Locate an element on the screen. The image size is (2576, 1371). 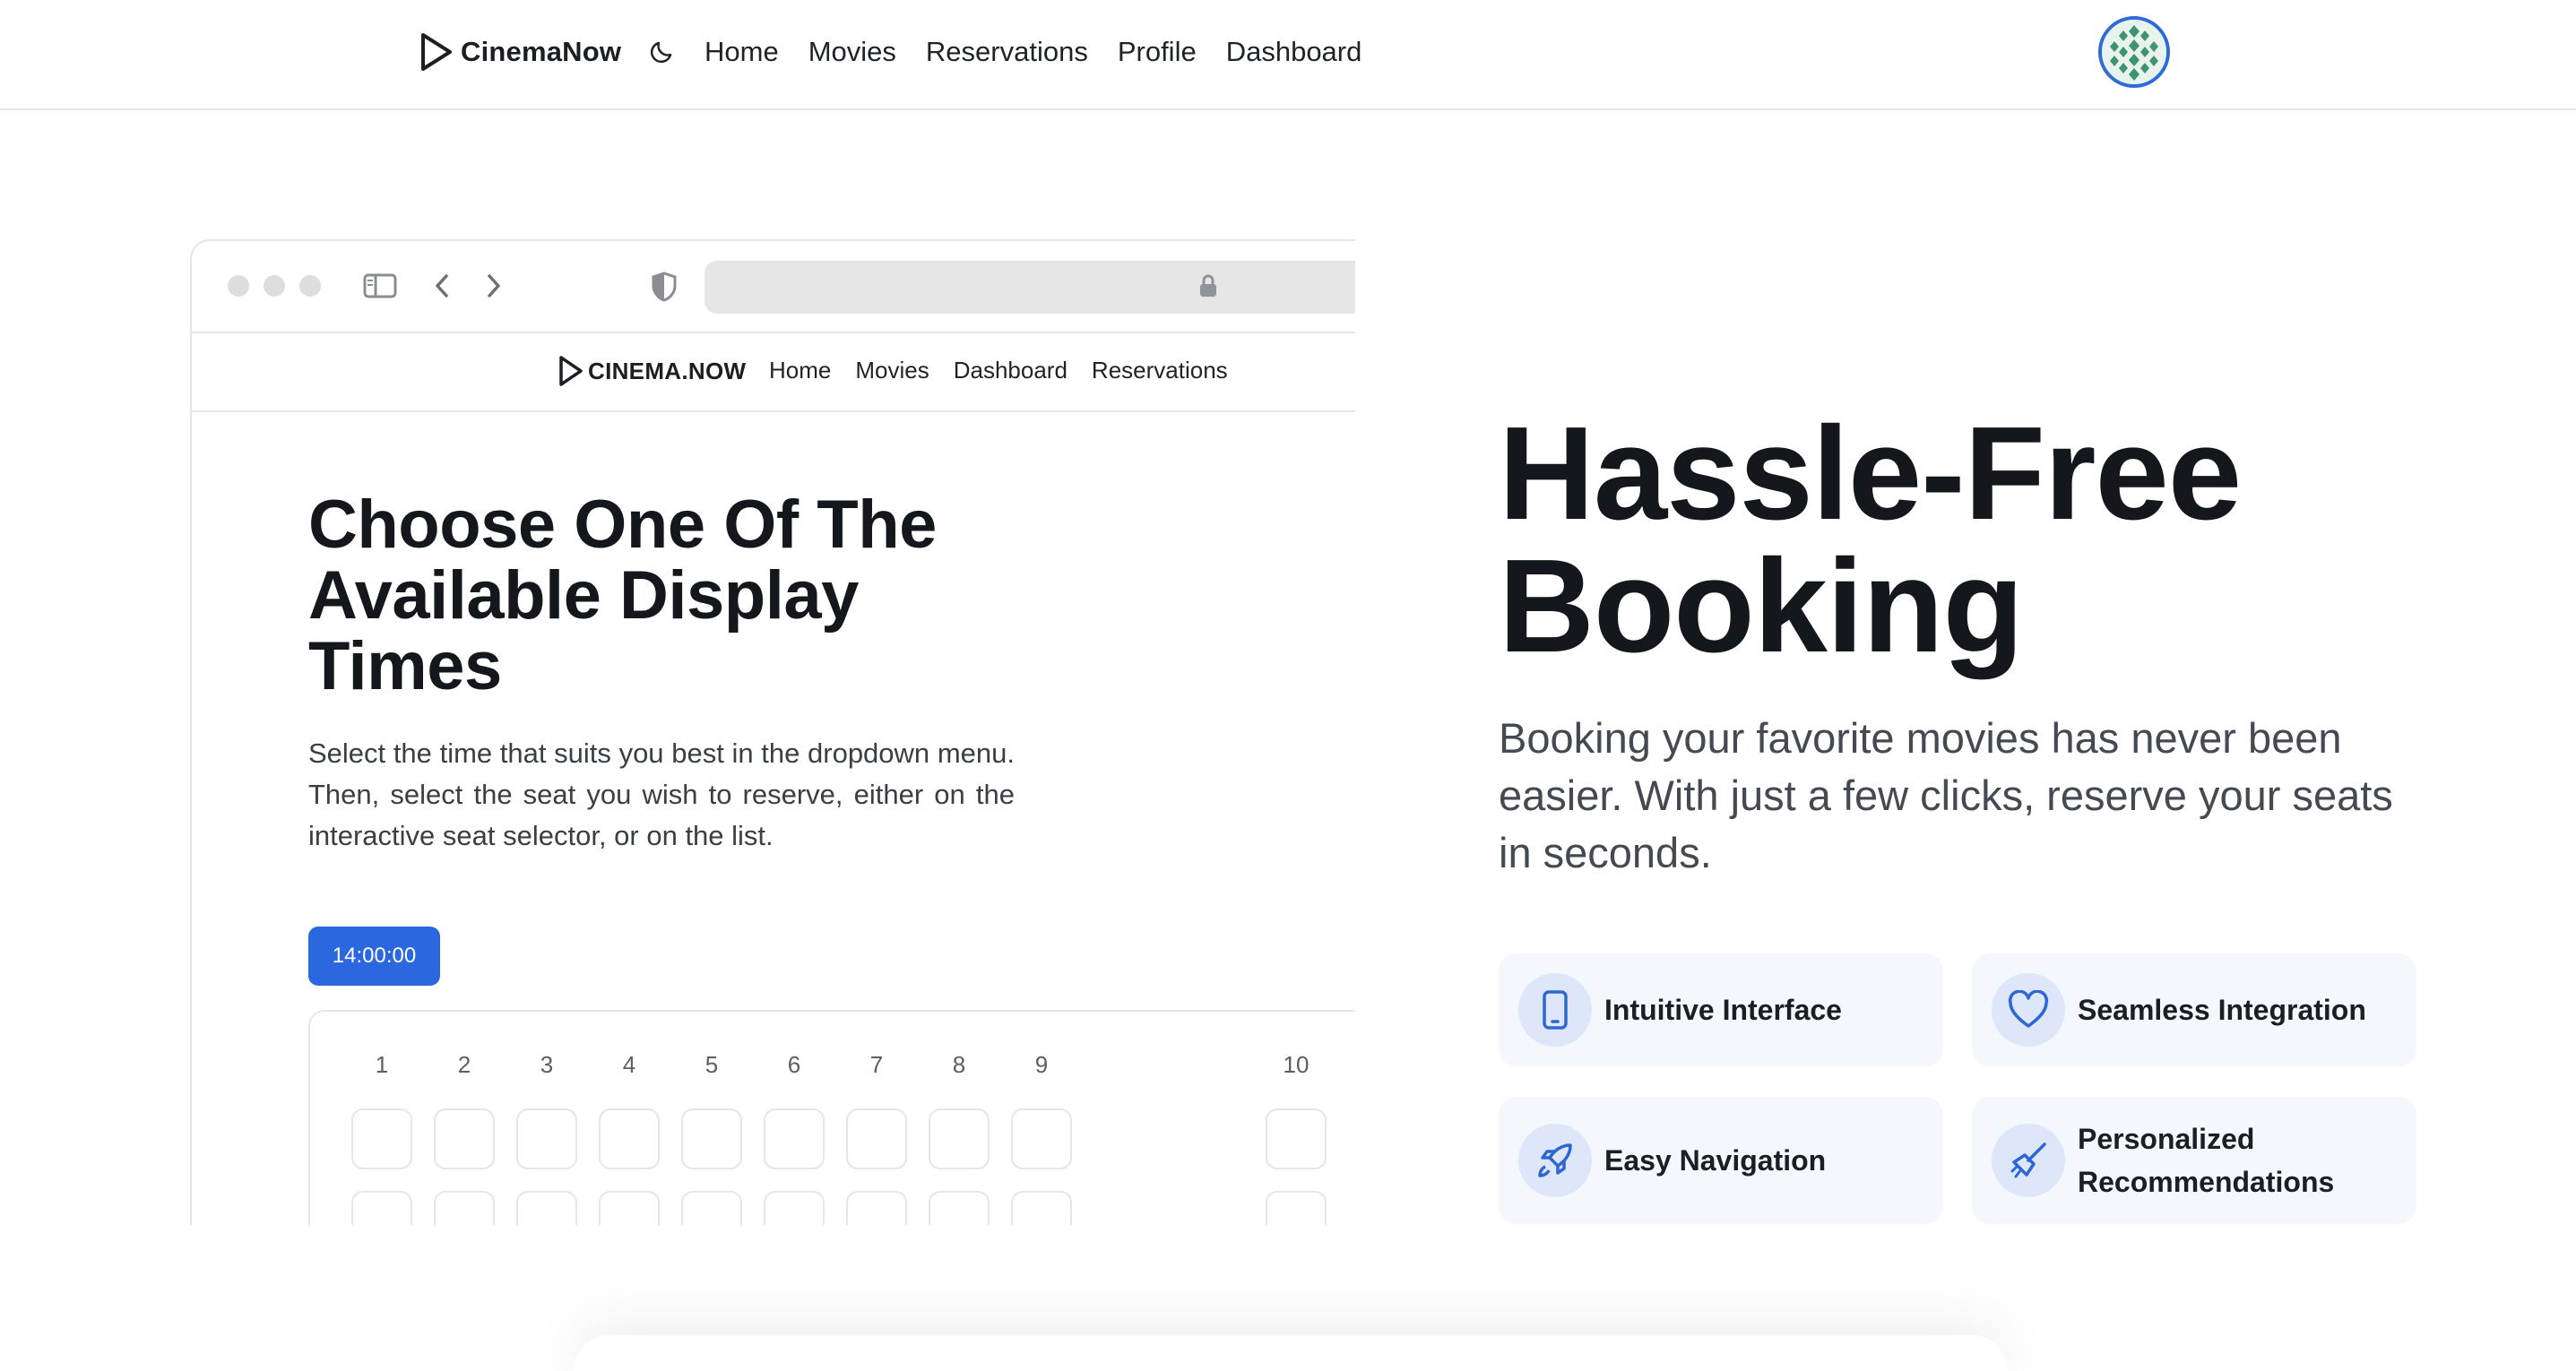
feature-card-personalized-recommendations: Personalized Recommendations is located at coordinates (2194, 1161).